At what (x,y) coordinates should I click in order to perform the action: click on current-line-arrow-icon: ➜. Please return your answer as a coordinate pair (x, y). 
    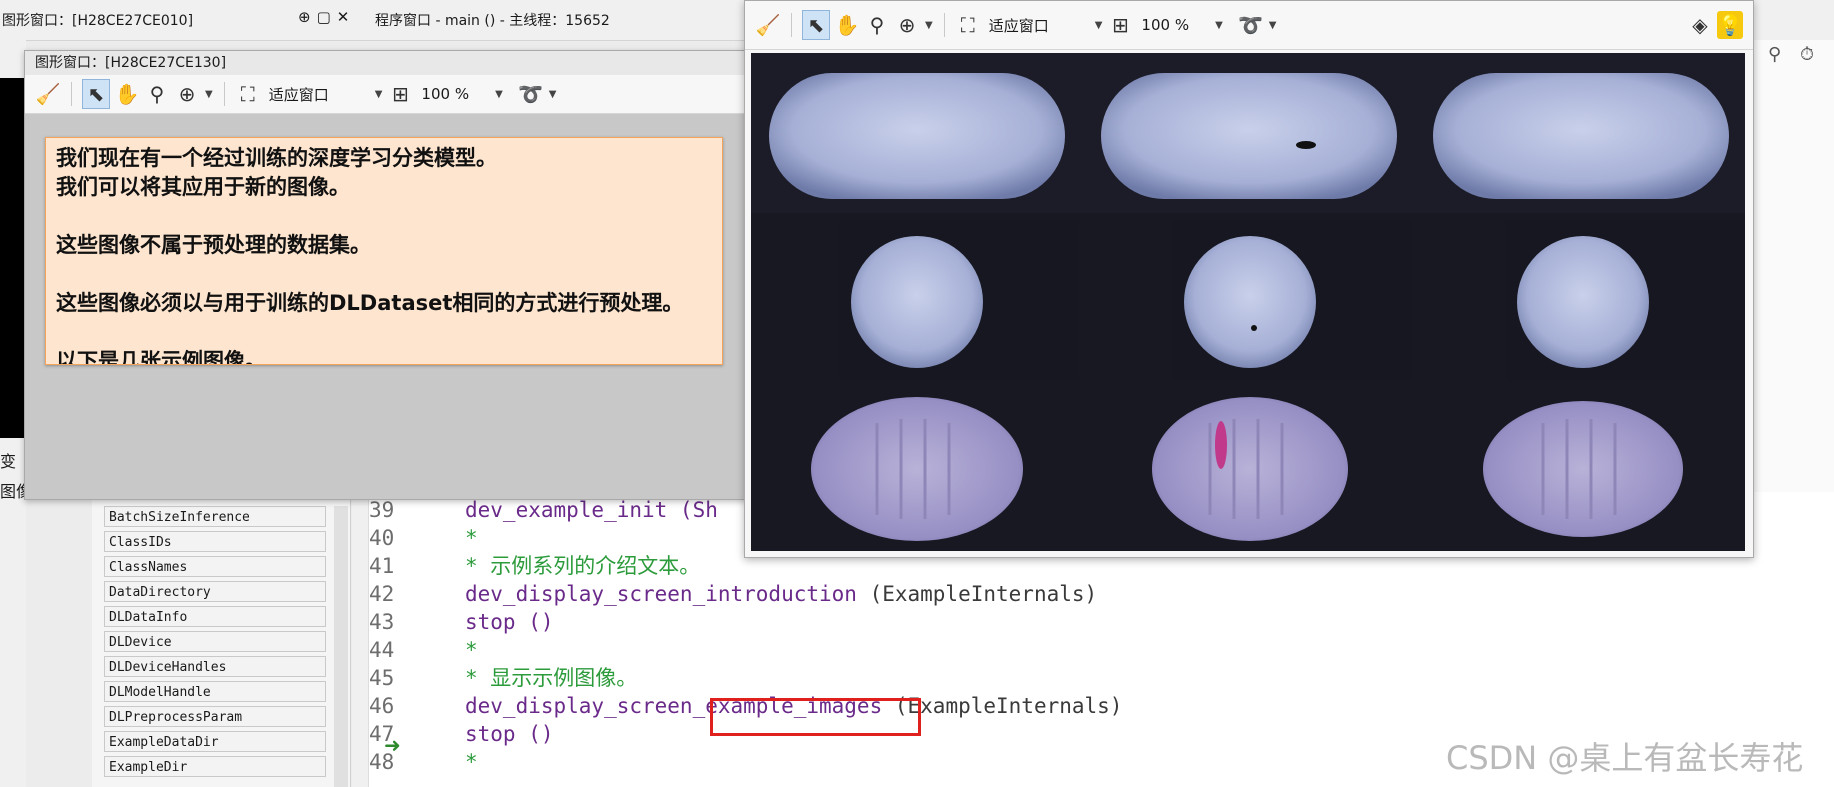
    Looking at the image, I should click on (392, 745).